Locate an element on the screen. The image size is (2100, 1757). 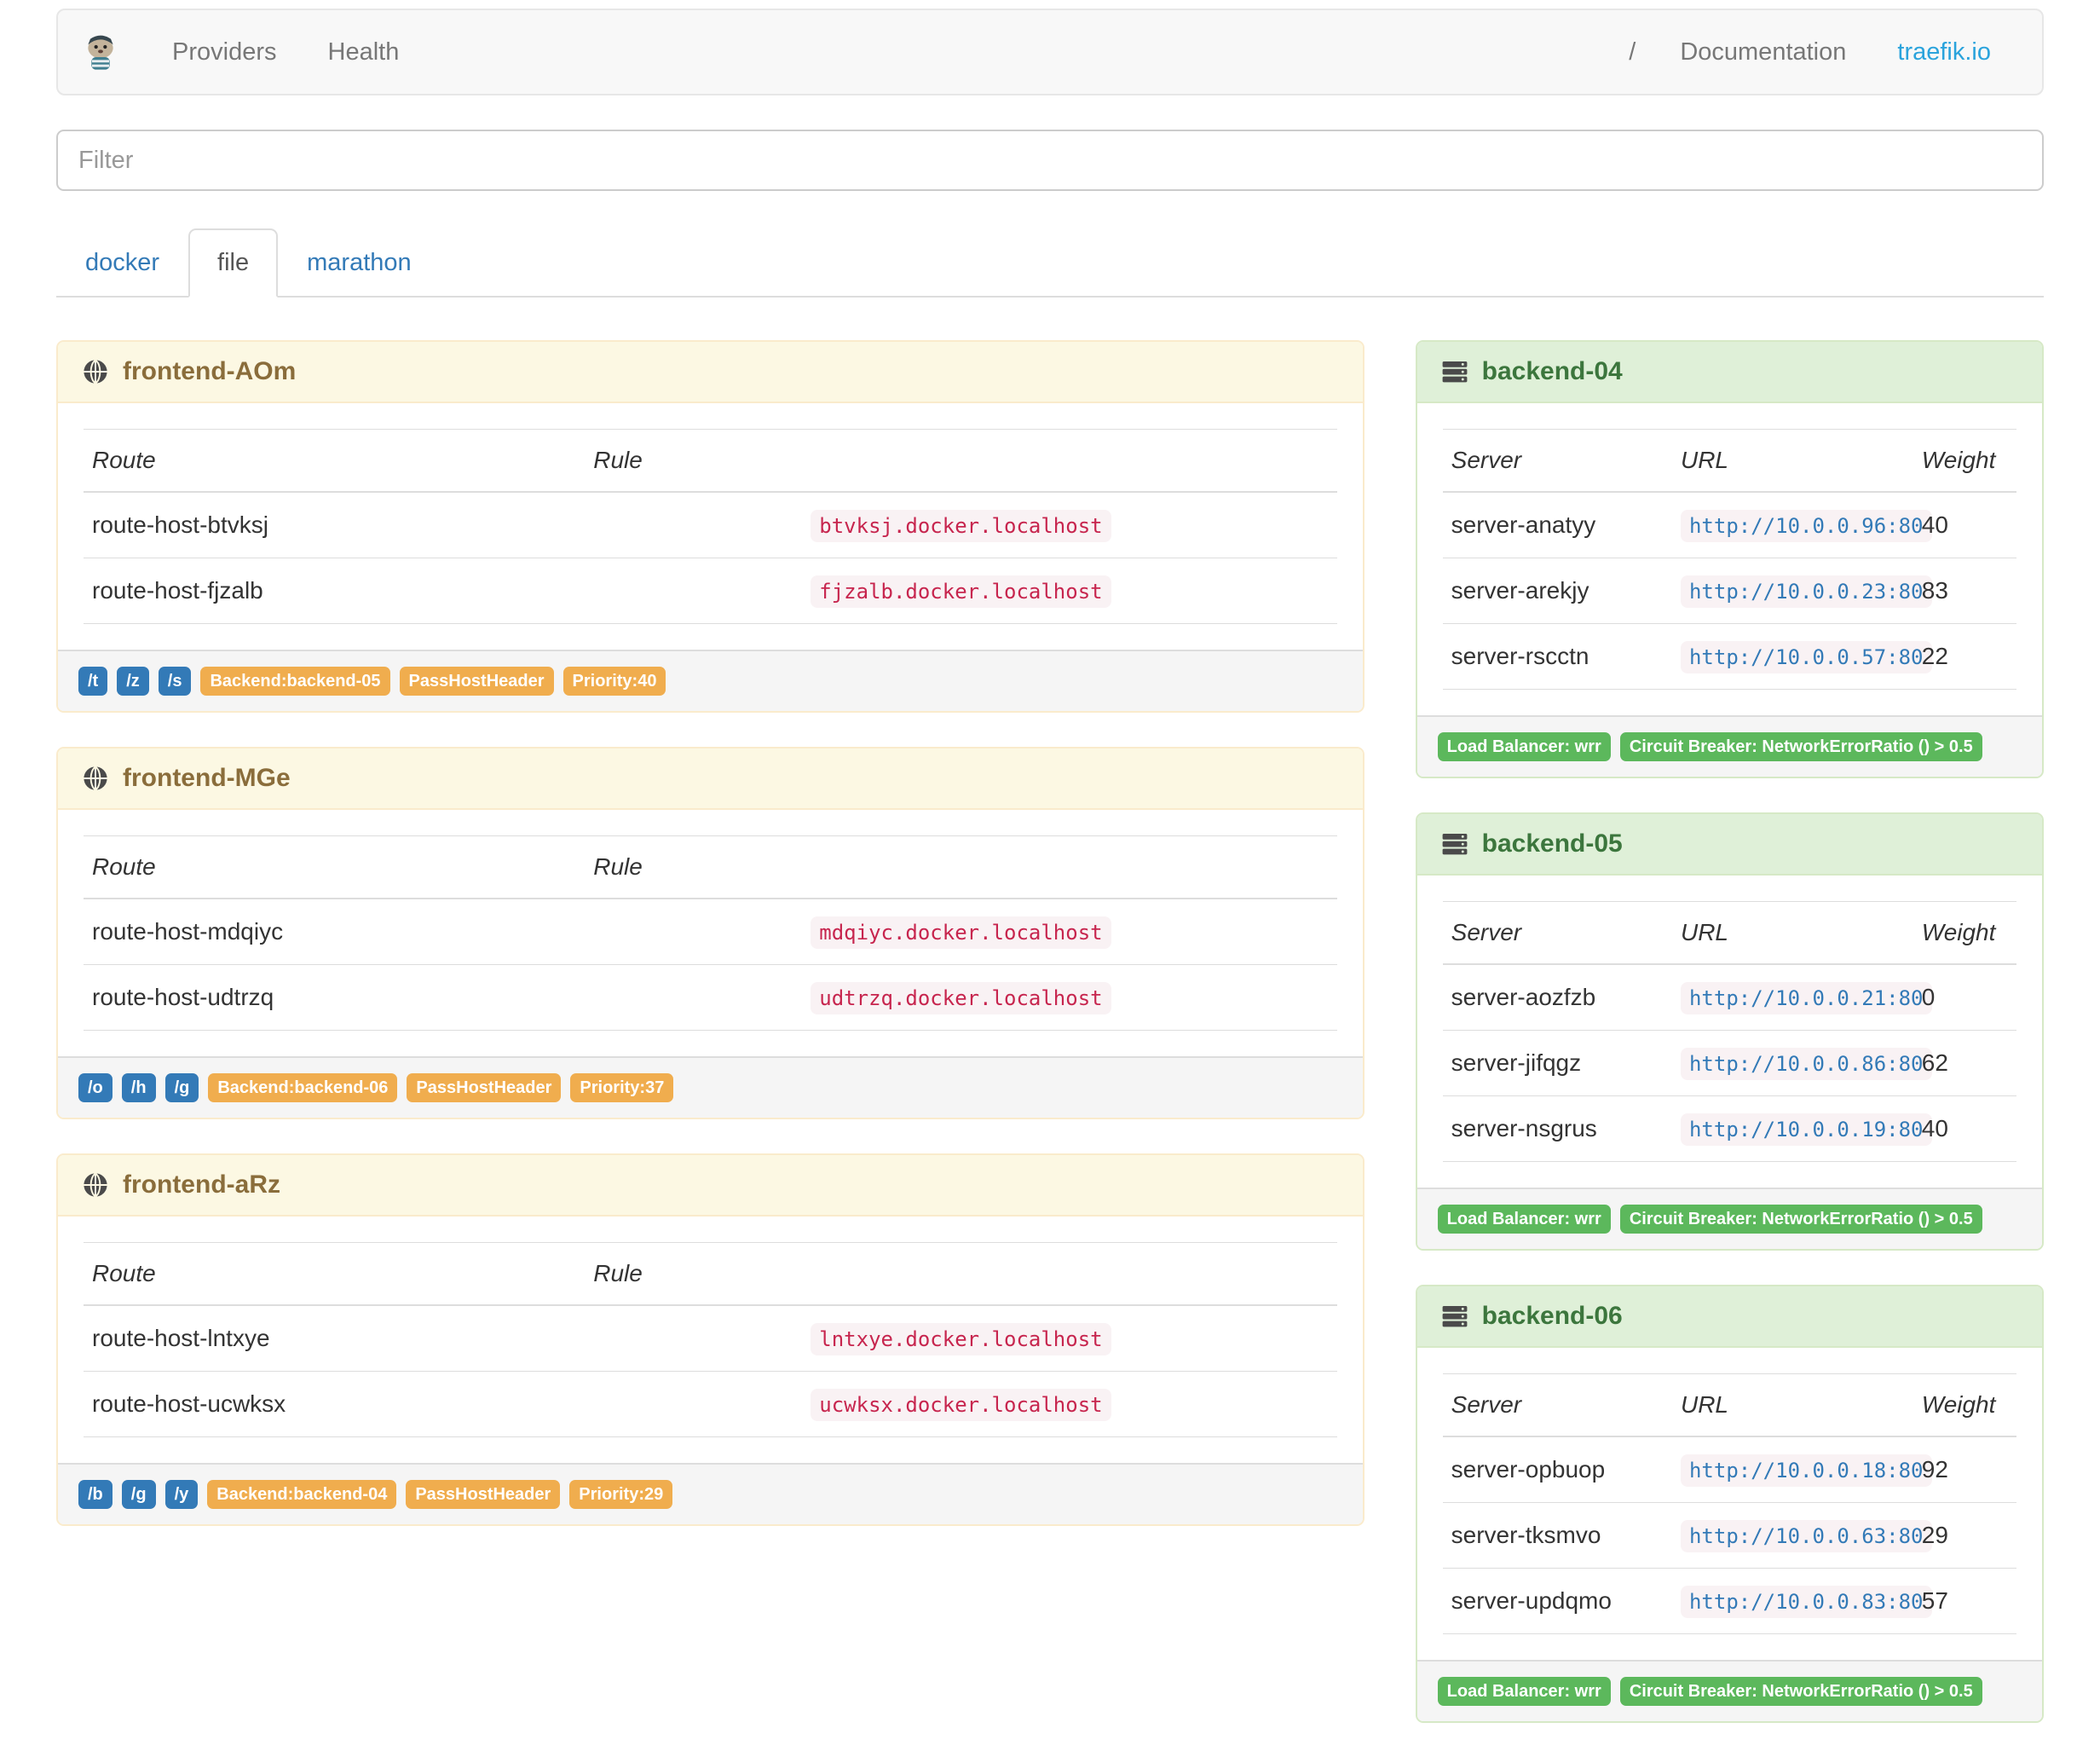
rule-cell: ucwksx.docker.localhost is located at coordinates (961, 1404).